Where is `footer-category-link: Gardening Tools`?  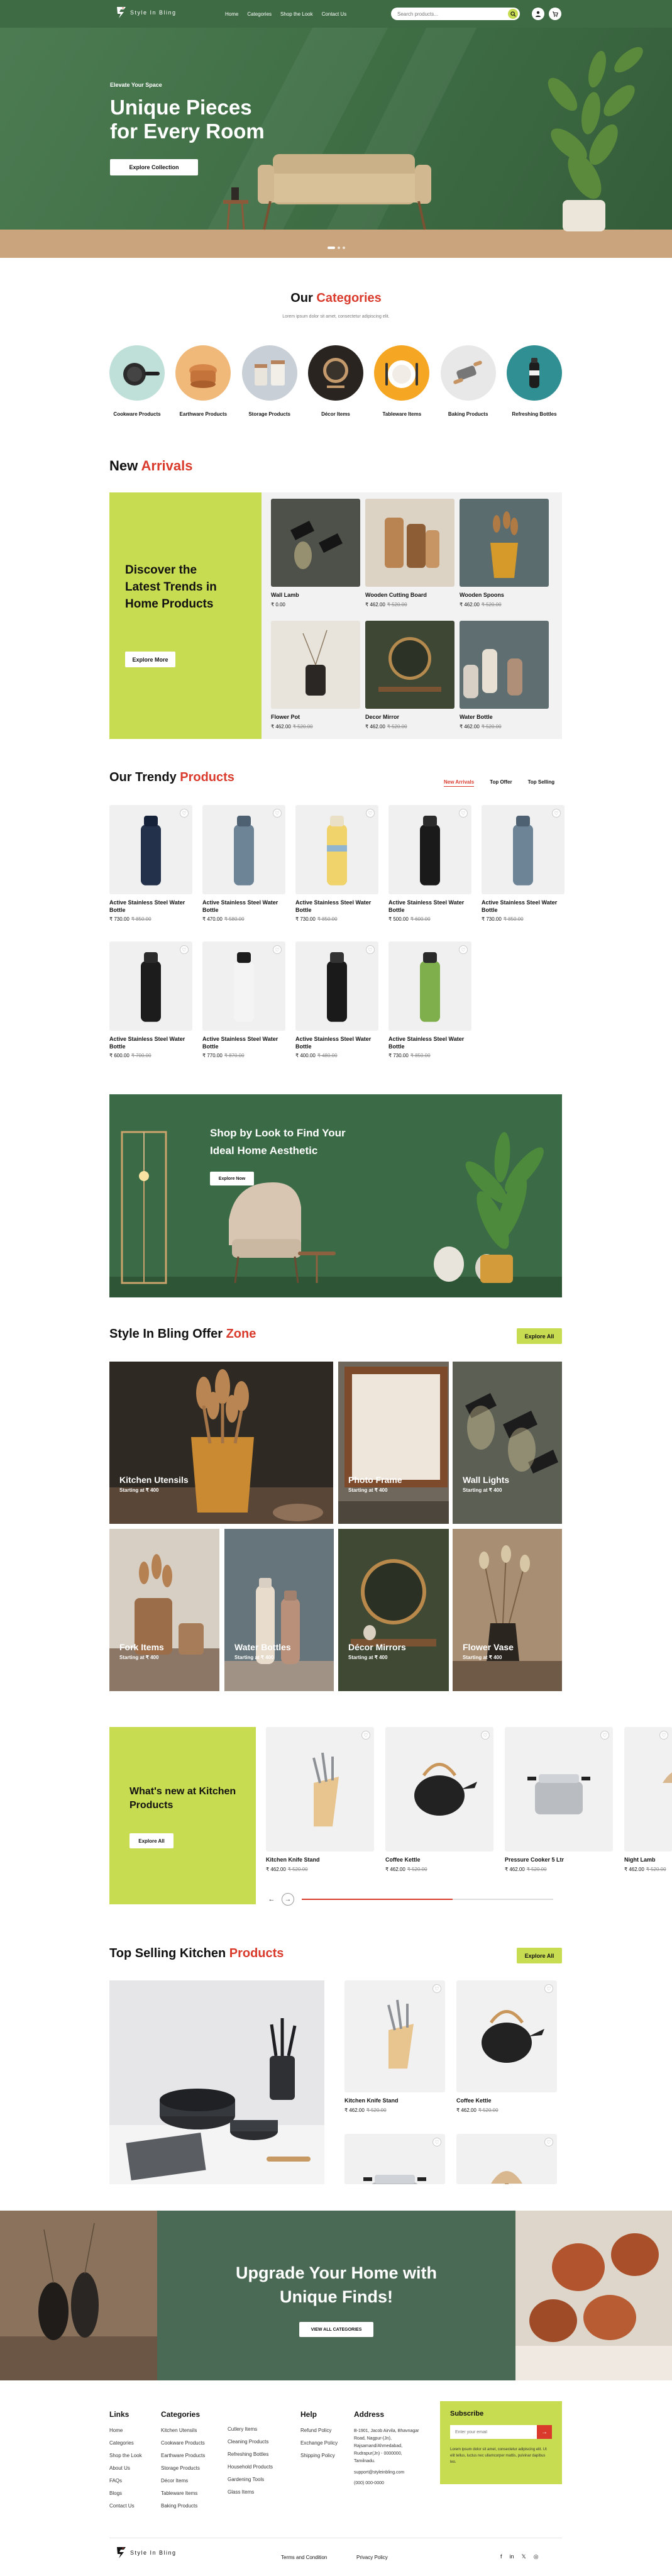
footer-category-link: Gardening Tools is located at coordinates (250, 2479).